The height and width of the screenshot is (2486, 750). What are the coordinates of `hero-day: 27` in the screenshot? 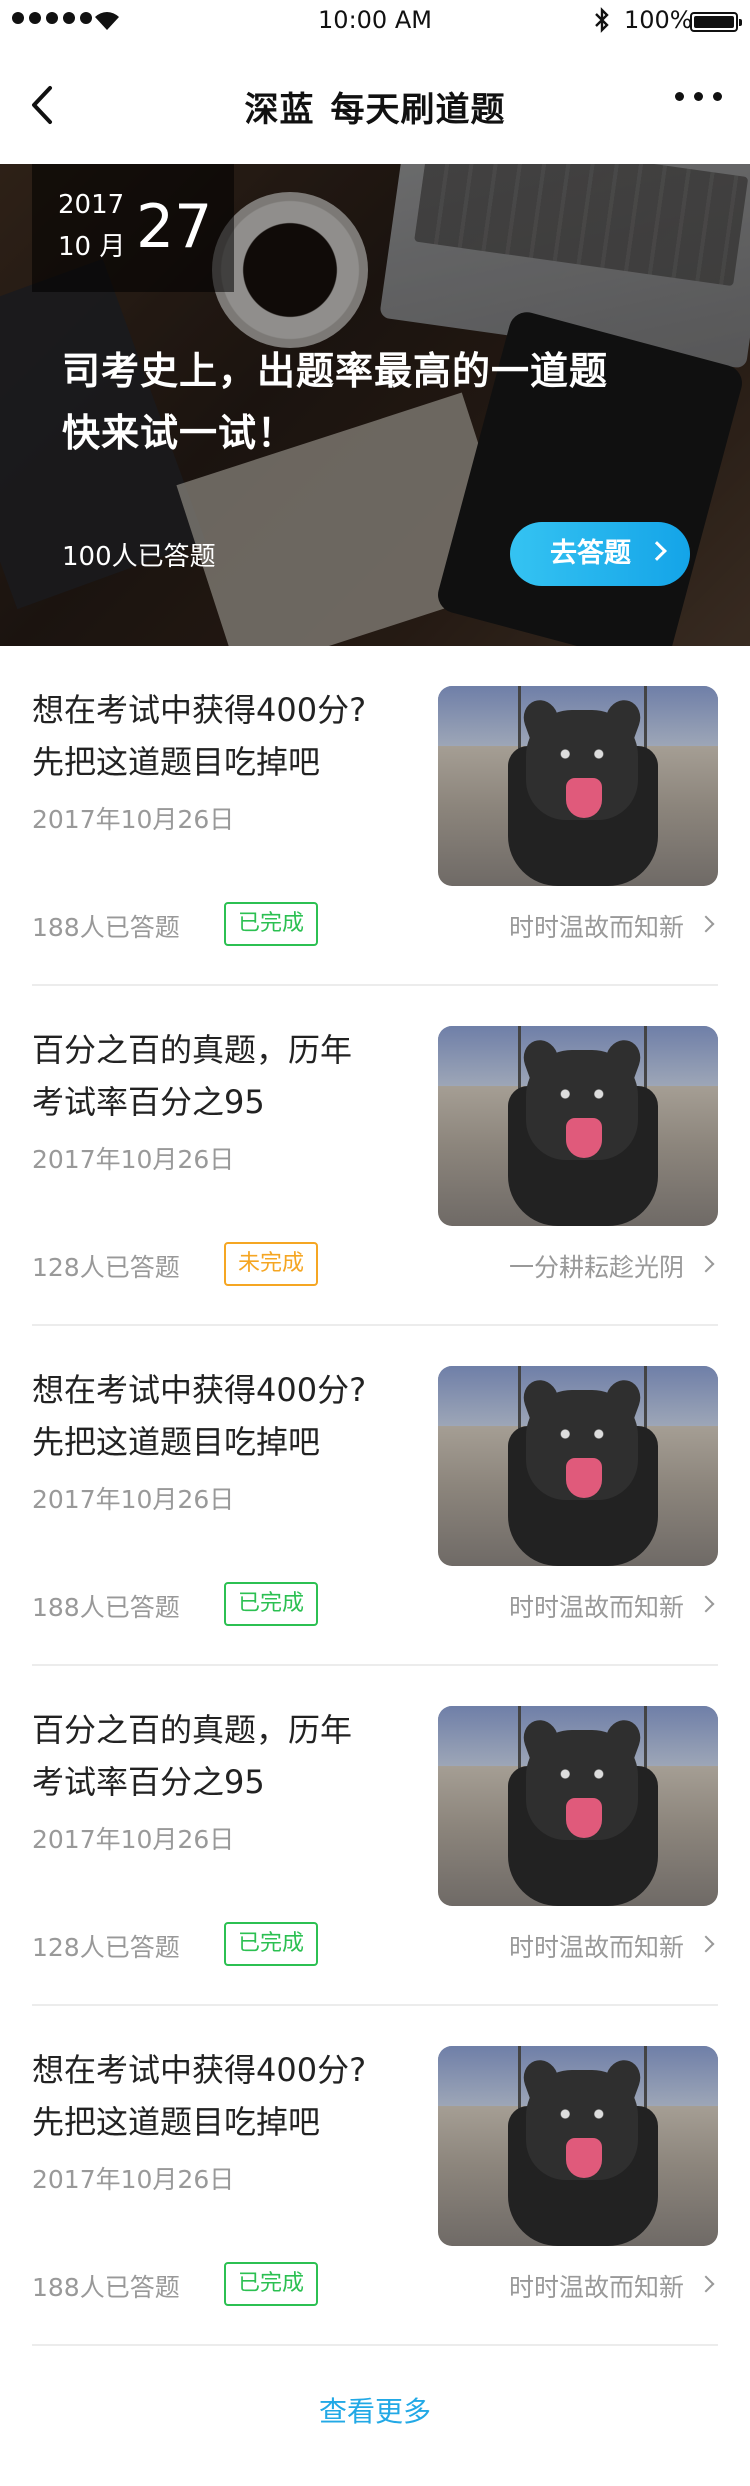 It's located at (174, 227).